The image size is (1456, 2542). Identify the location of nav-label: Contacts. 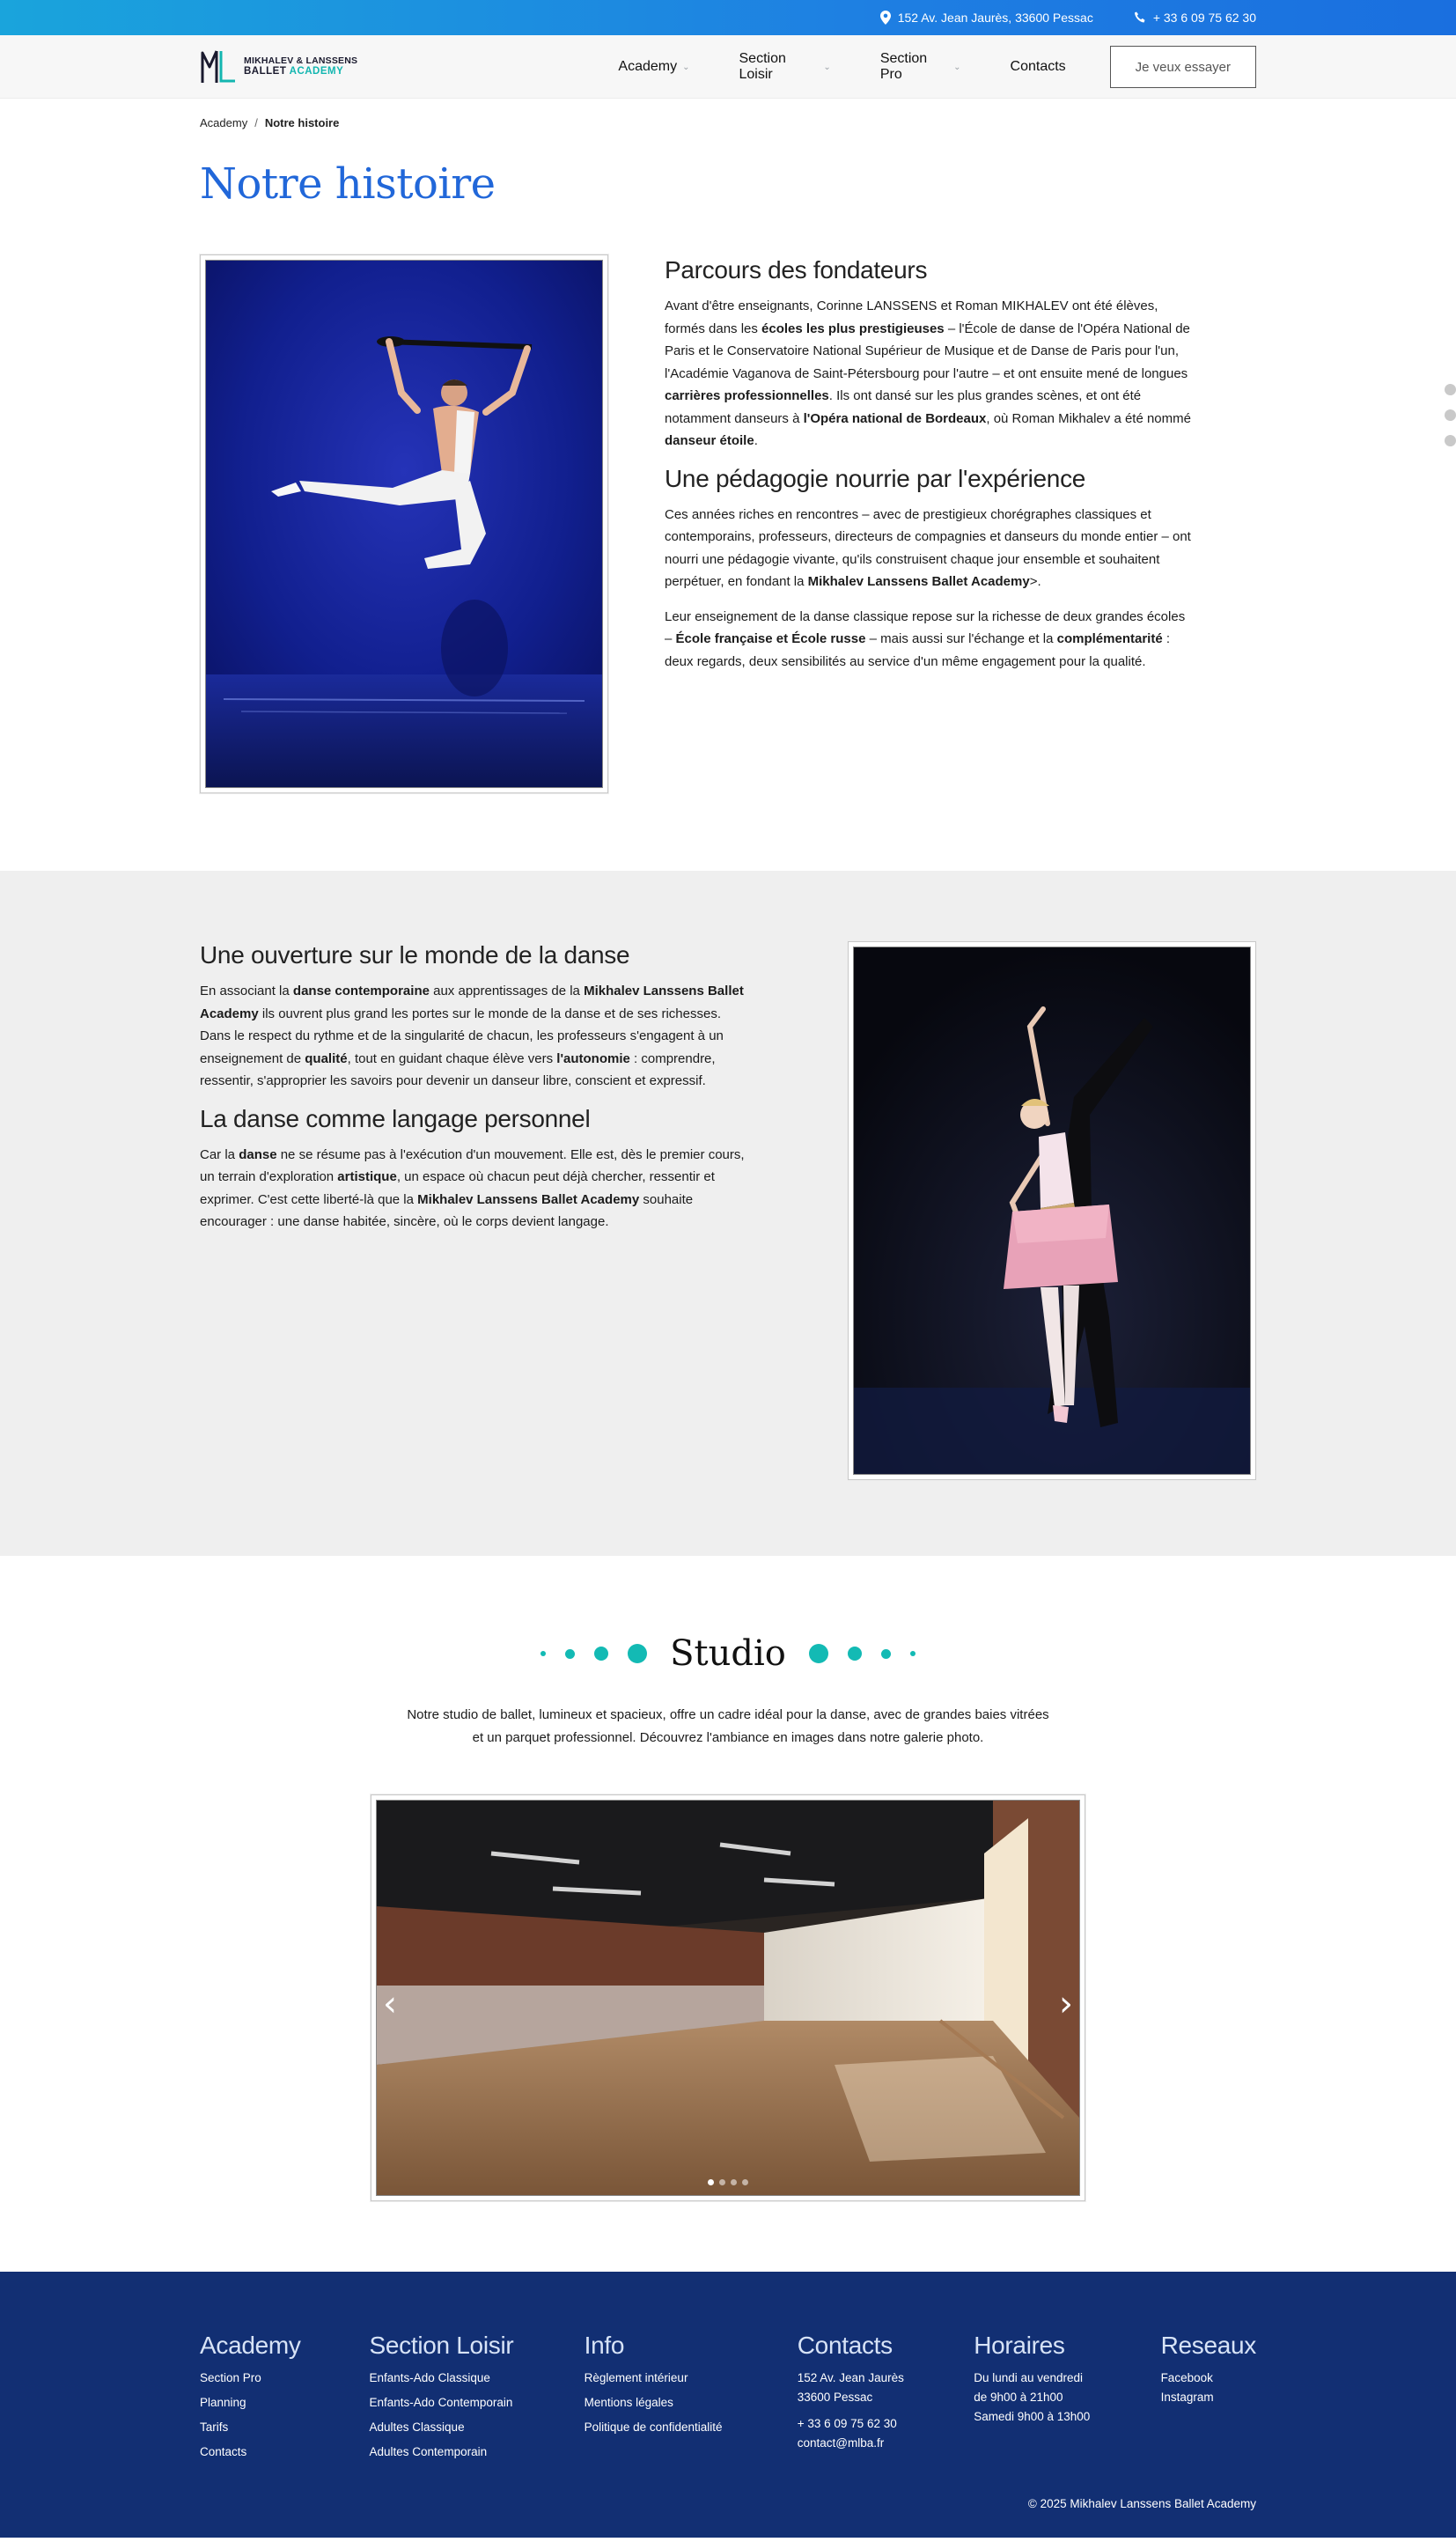
(1038, 66).